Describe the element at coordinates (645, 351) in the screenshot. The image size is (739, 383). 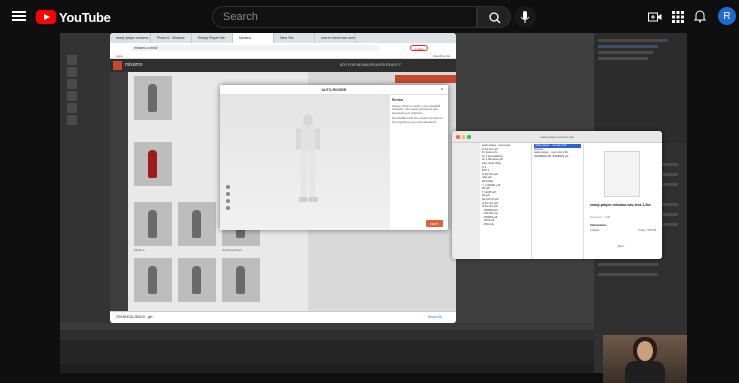
I see `presenter-face` at that location.